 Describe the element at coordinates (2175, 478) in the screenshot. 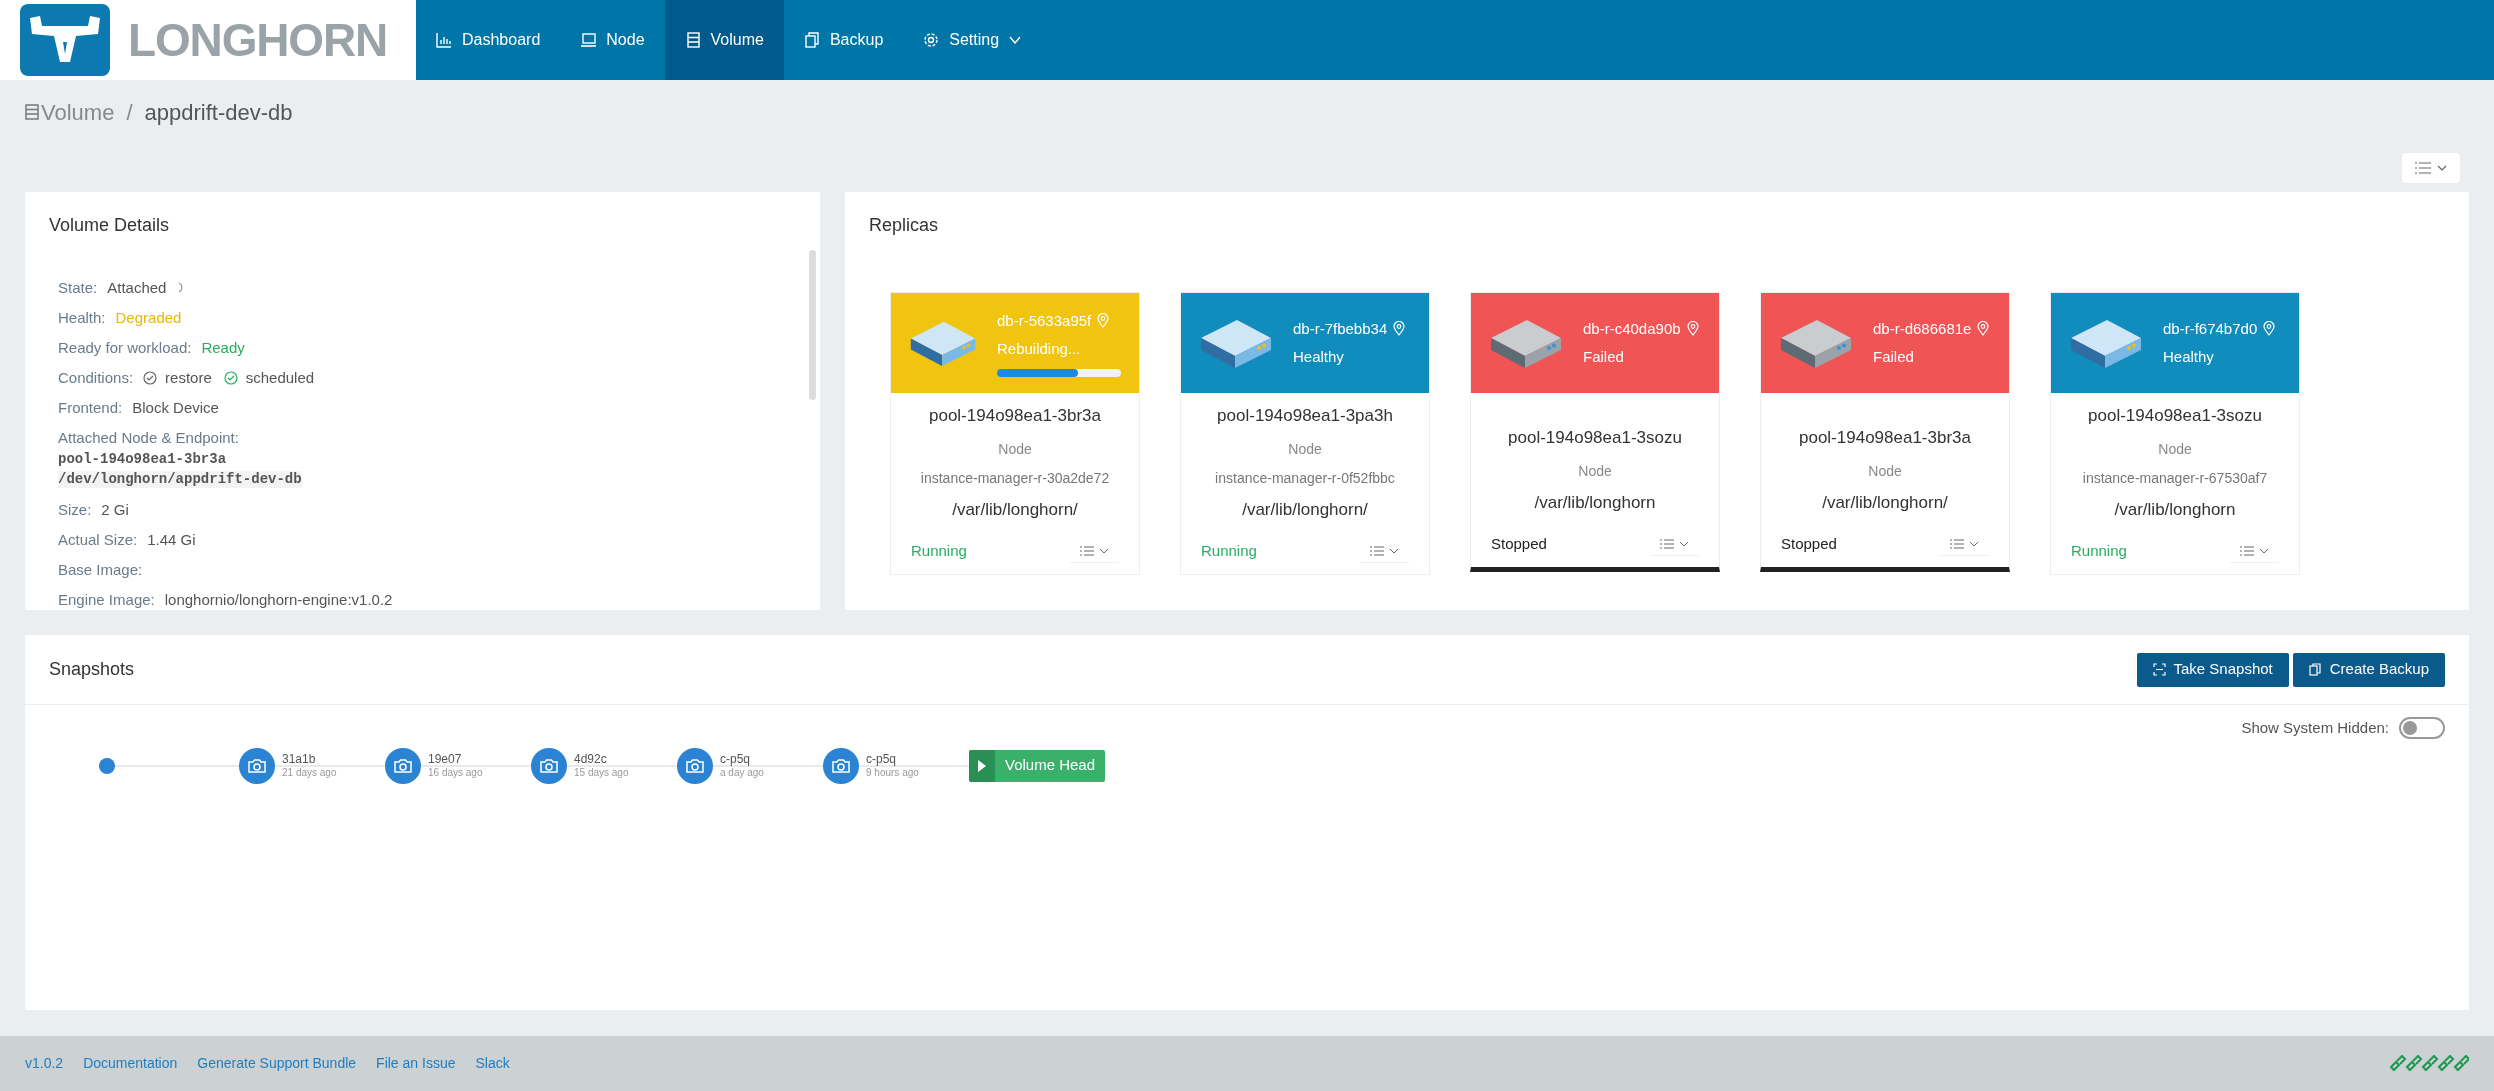

I see `instance-manager-name: instance-manager-r-67530af7` at that location.